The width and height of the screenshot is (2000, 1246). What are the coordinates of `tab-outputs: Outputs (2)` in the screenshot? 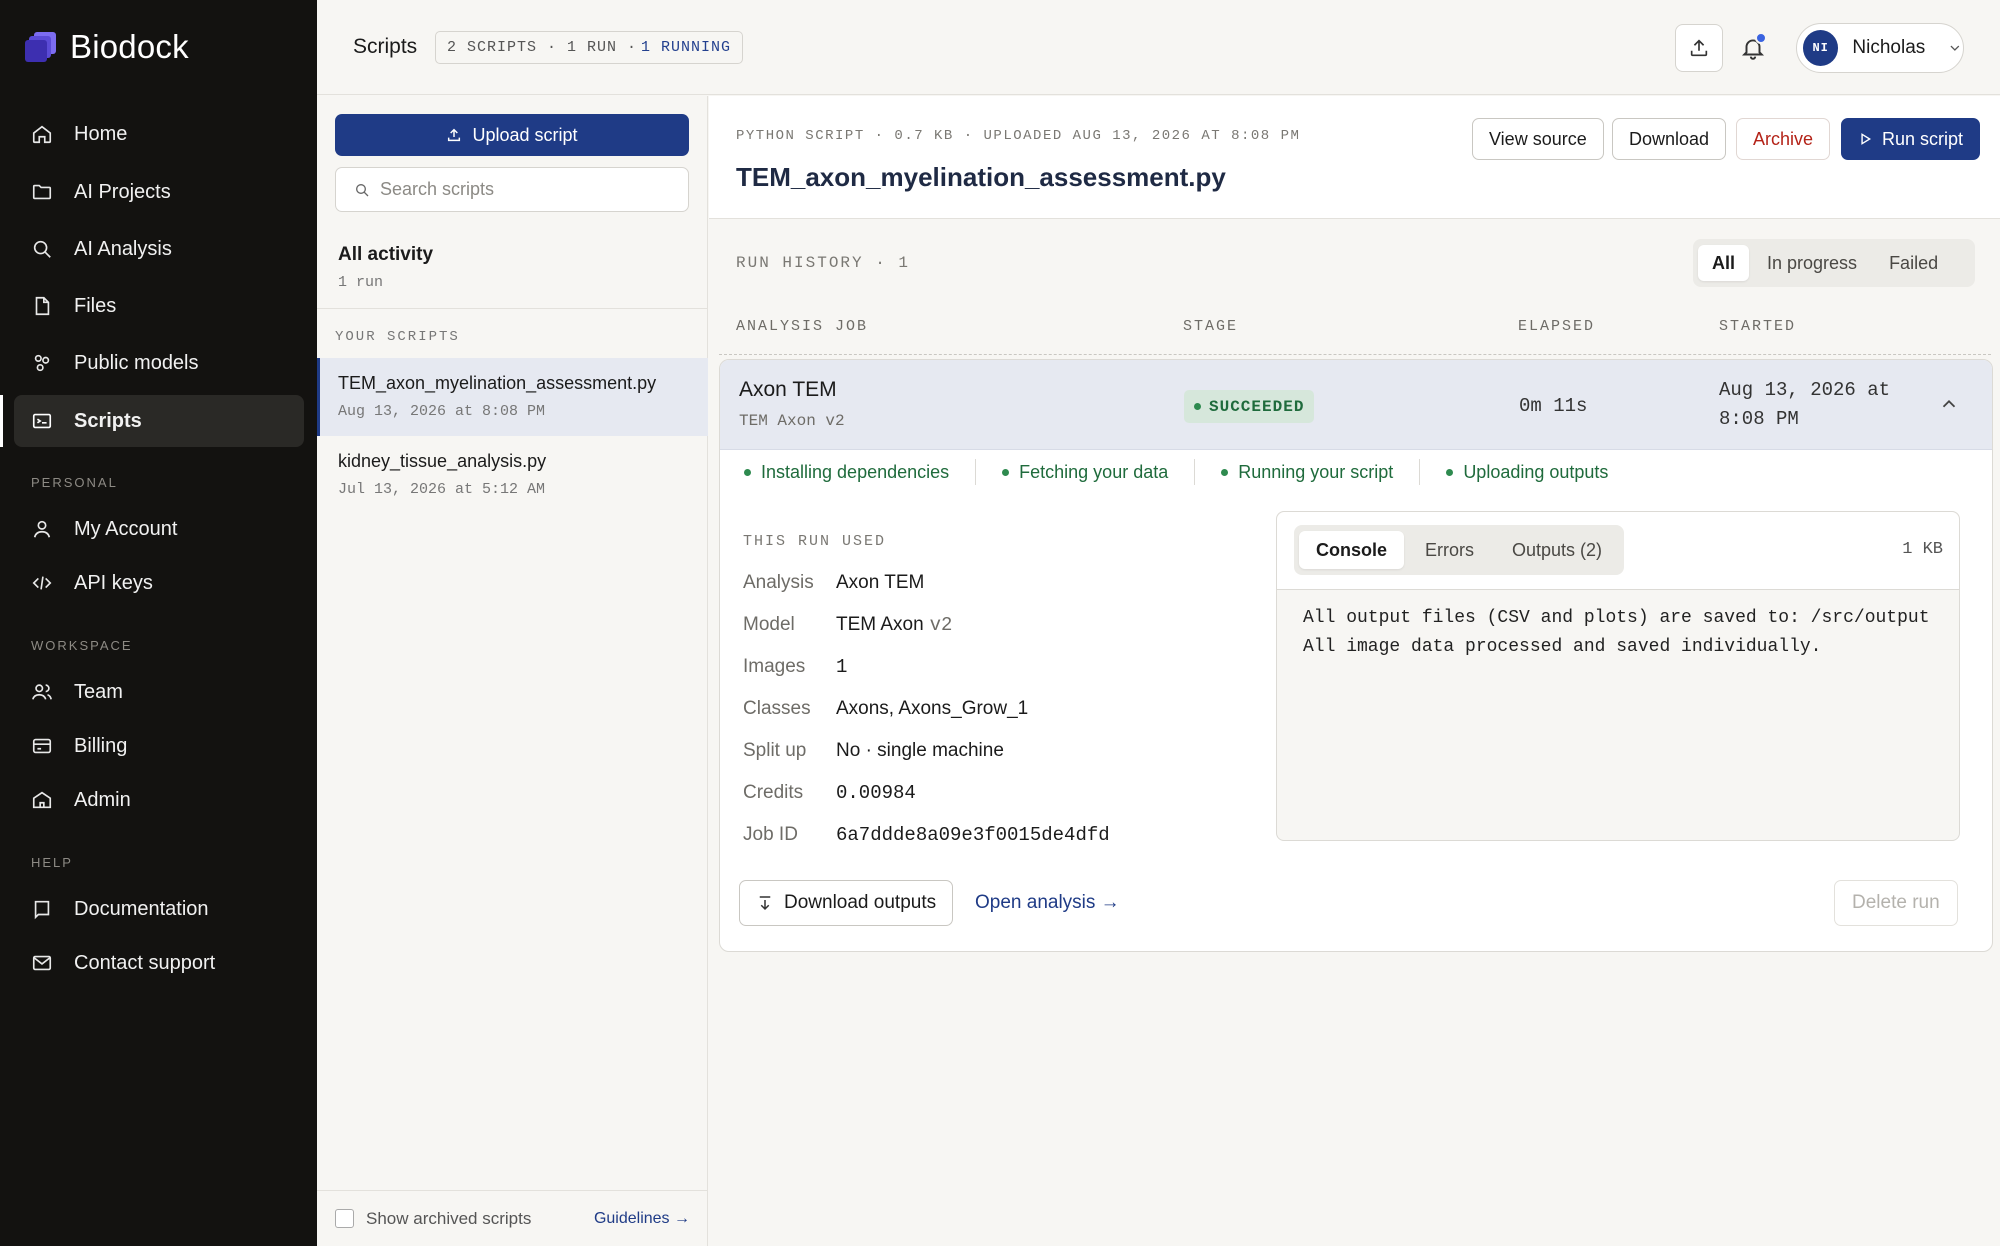 It's located at (1557, 550).